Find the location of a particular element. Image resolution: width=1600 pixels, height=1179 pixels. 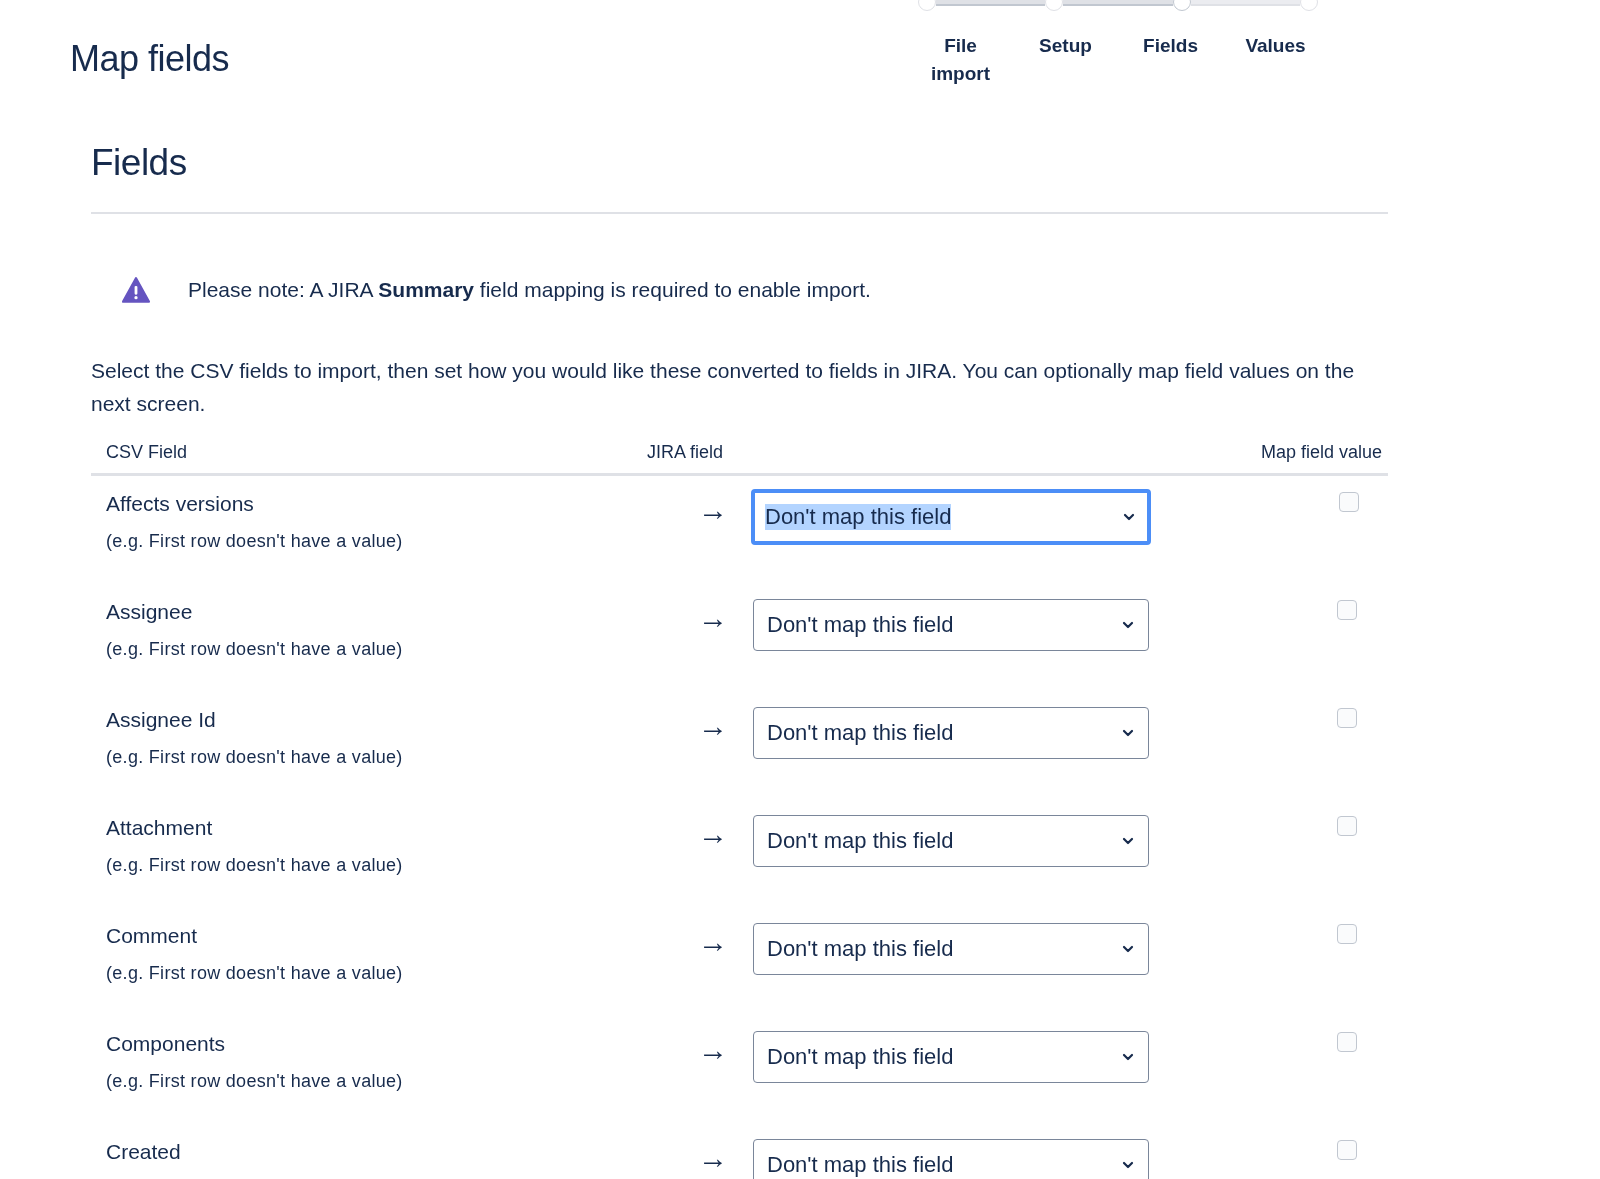

section-title: Fields is located at coordinates (139, 163).